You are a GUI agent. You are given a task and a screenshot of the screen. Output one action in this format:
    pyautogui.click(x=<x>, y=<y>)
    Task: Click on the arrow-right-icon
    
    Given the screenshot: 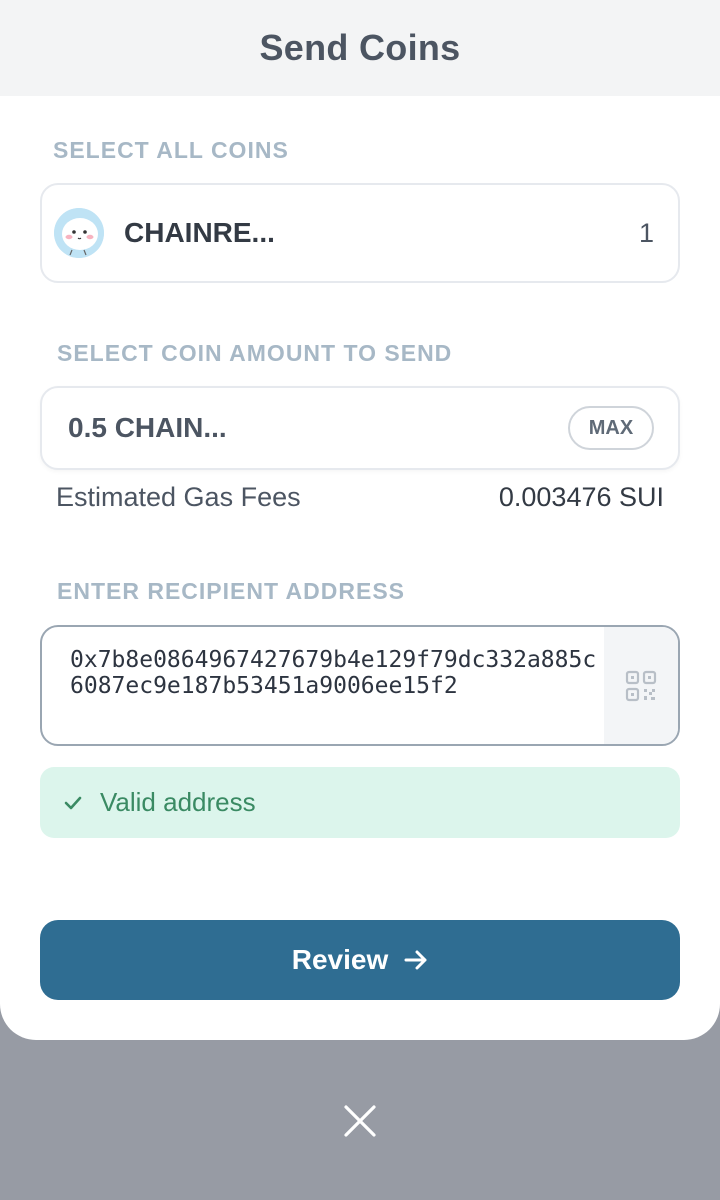 What is the action you would take?
    pyautogui.click(x=415, y=960)
    